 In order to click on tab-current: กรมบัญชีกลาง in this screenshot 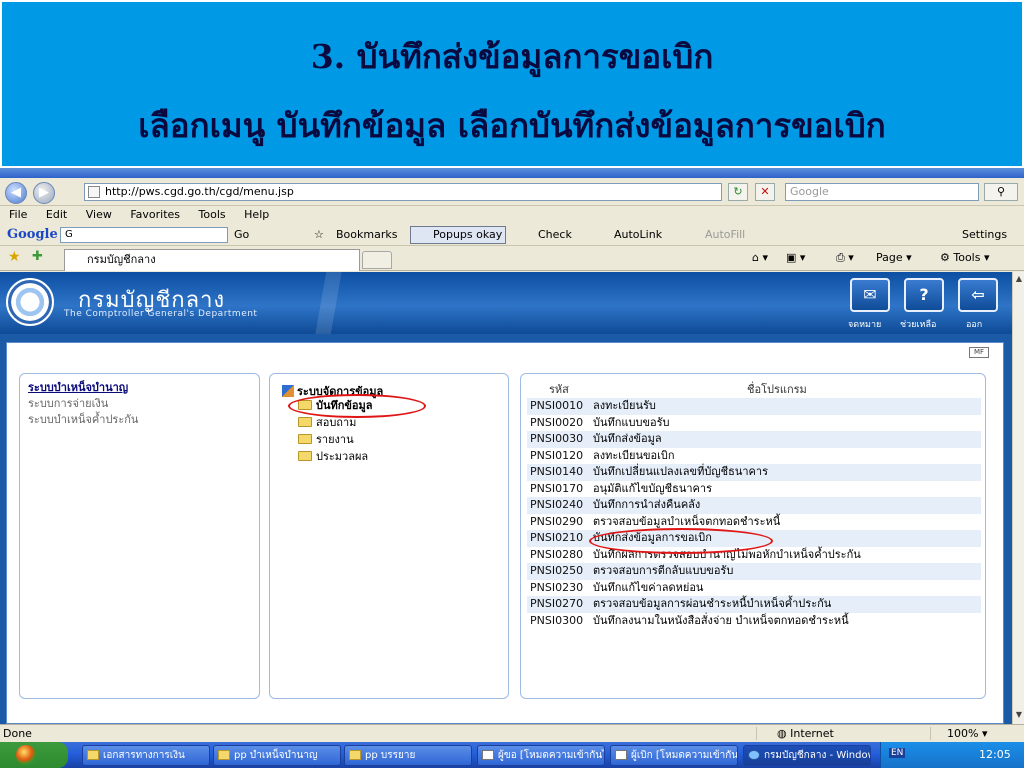, I will do `click(212, 260)`.